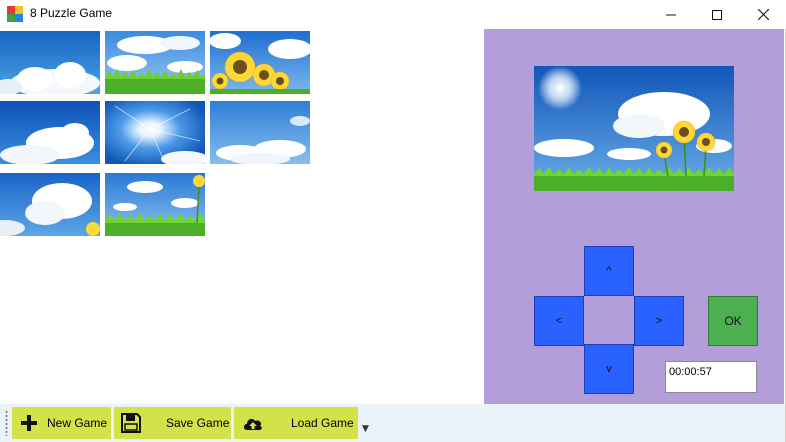 Image resolution: width=786 pixels, height=442 pixels. What do you see at coordinates (131, 423) in the screenshot?
I see `floppy-disk-icon` at bounding box center [131, 423].